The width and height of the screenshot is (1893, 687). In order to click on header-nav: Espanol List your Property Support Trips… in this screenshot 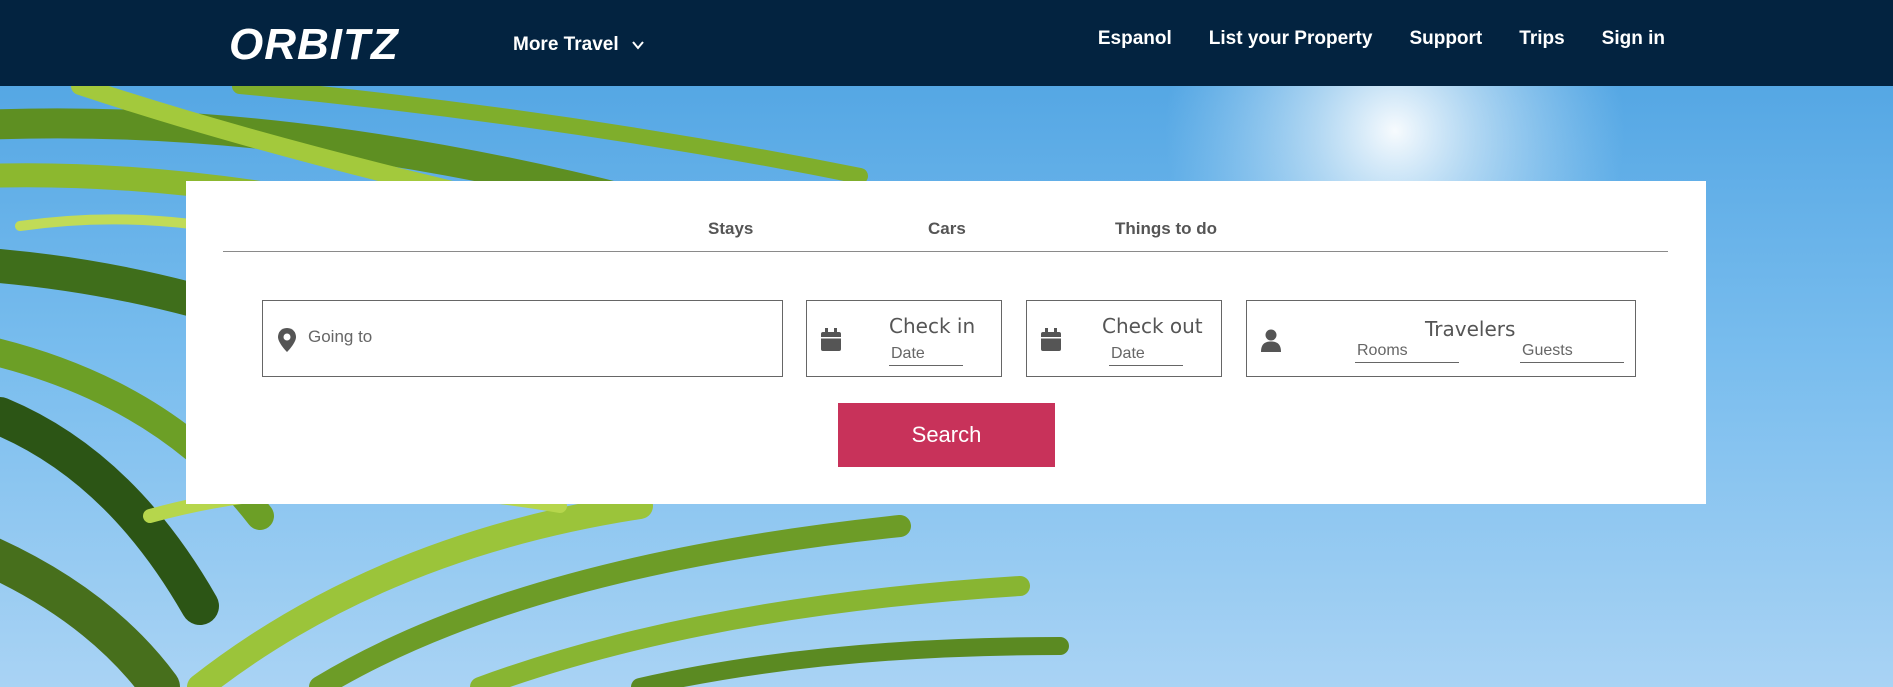, I will do `click(1363, 39)`.